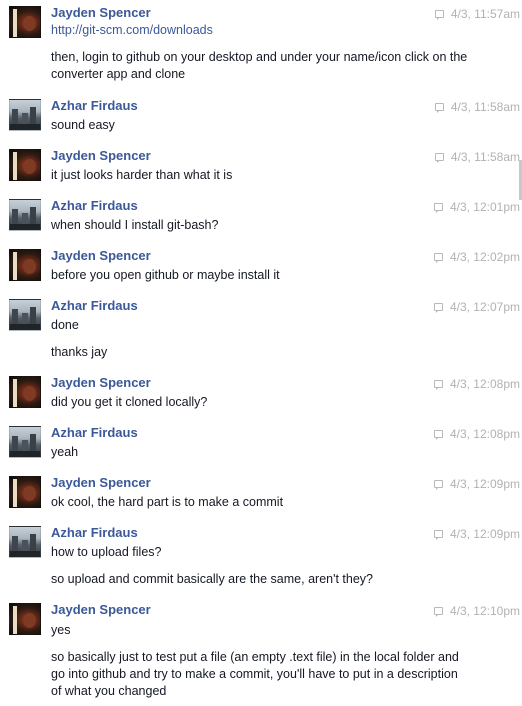  I want to click on message-link: http://git-scm.com/downloads, so click(271, 30).